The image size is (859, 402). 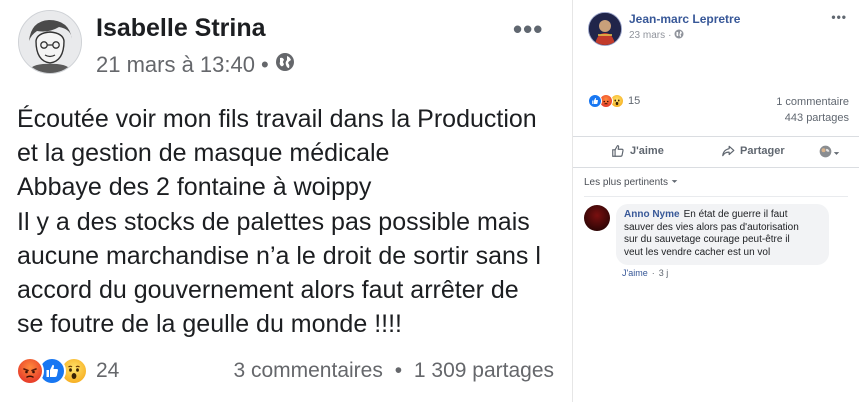 I want to click on reactions-summary: 15, so click(x=614, y=101).